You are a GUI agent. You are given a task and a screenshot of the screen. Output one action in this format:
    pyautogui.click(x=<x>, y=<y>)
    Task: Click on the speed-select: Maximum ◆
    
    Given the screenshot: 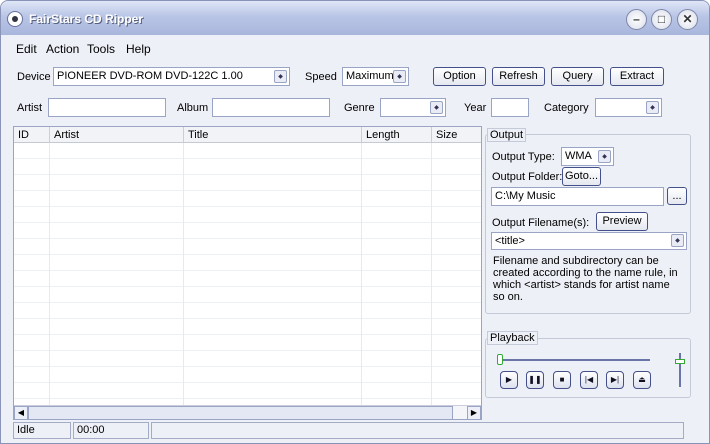 What is the action you would take?
    pyautogui.click(x=375, y=76)
    